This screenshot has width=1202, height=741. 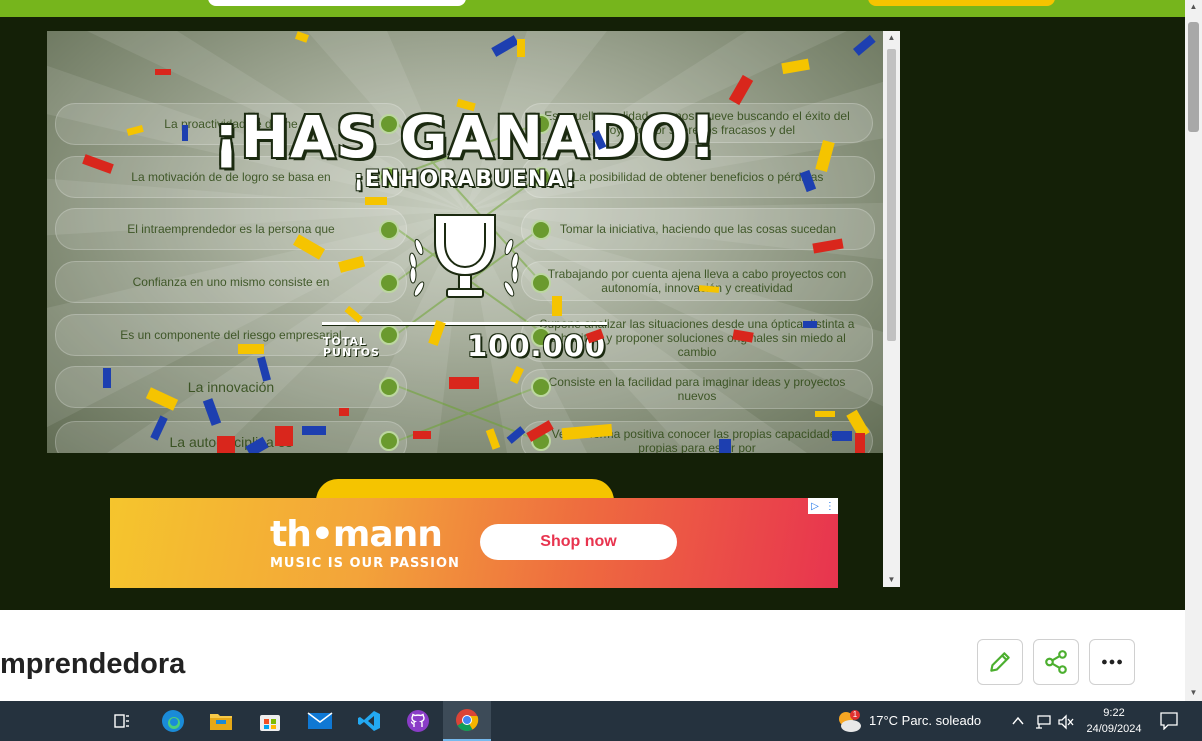 I want to click on network-icon, so click(x=1043, y=722).